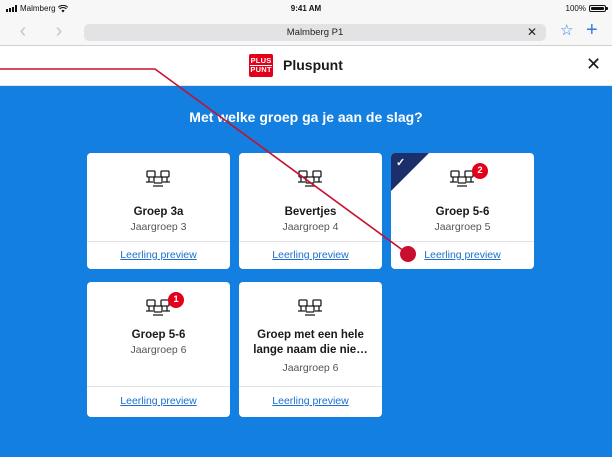  Describe the element at coordinates (480, 171) in the screenshot. I see `notification-badge: 2` at that location.